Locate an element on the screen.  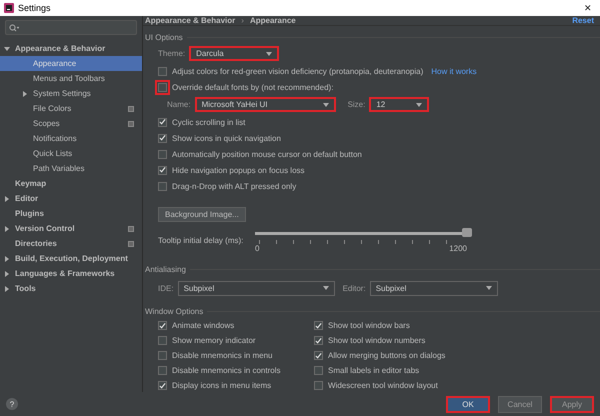
slider-min-label: 0 is located at coordinates (257, 248).